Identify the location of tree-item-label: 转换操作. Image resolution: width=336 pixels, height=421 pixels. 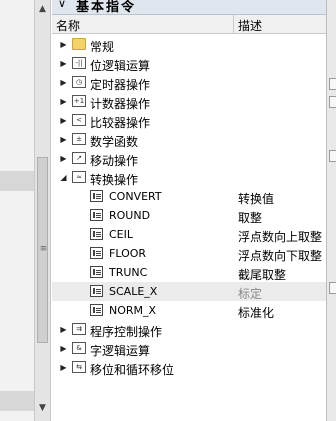
(114, 180).